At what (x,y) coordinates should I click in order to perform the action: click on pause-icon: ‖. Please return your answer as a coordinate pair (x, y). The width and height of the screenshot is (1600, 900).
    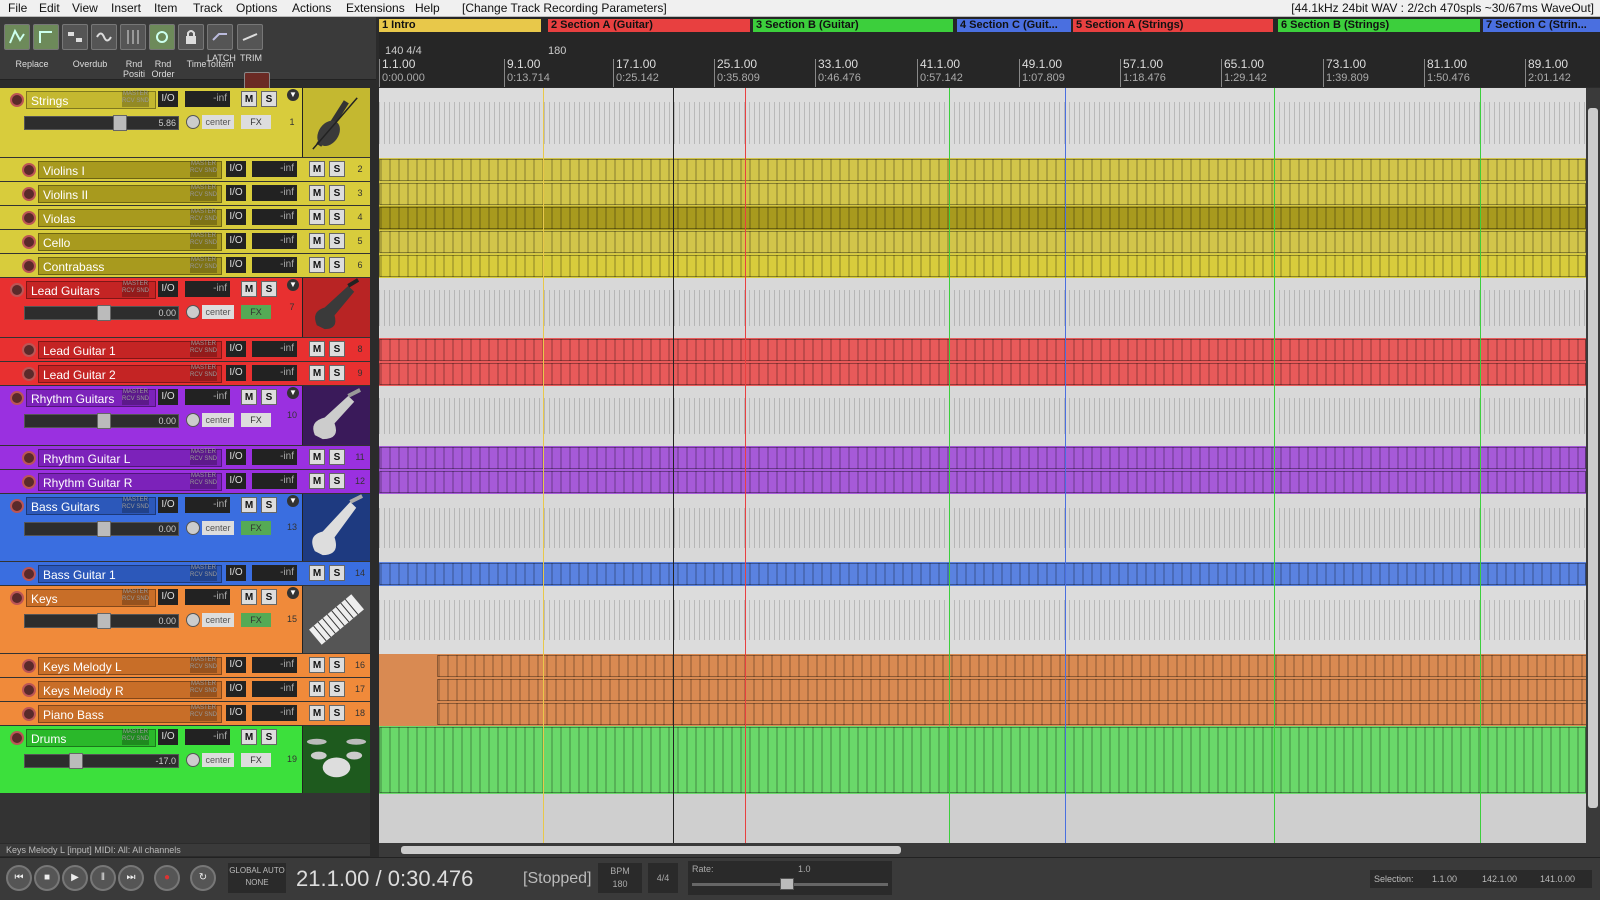
    Looking at the image, I should click on (103, 878).